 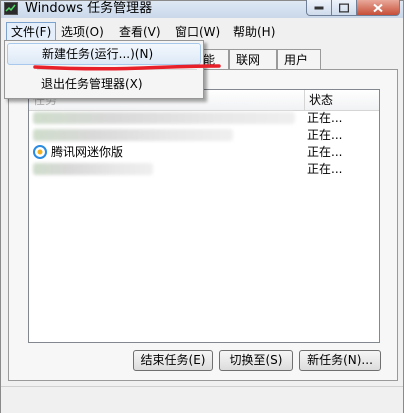 I want to click on minimize-icon, so click(x=319, y=7).